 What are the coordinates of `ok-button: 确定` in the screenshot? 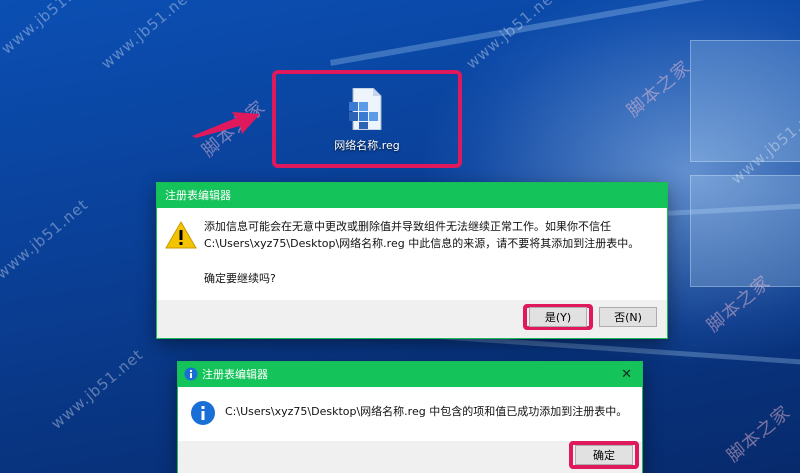 It's located at (604, 455).